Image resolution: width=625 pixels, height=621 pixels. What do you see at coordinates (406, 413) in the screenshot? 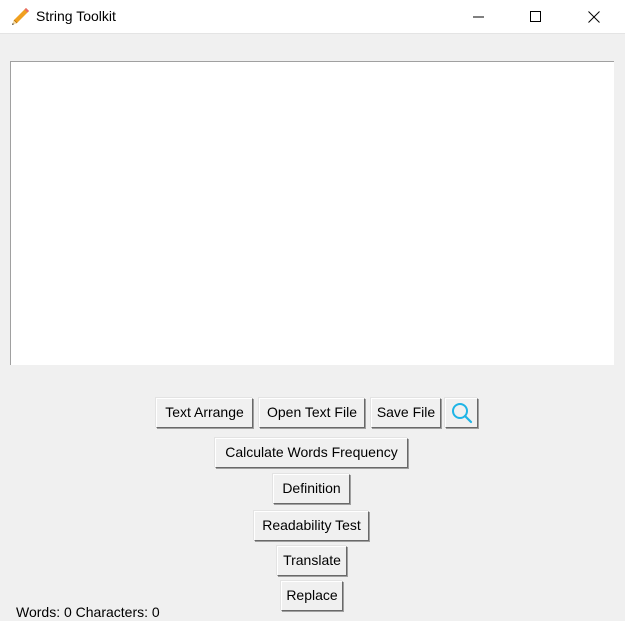
I see `save-file-button: Save File` at bounding box center [406, 413].